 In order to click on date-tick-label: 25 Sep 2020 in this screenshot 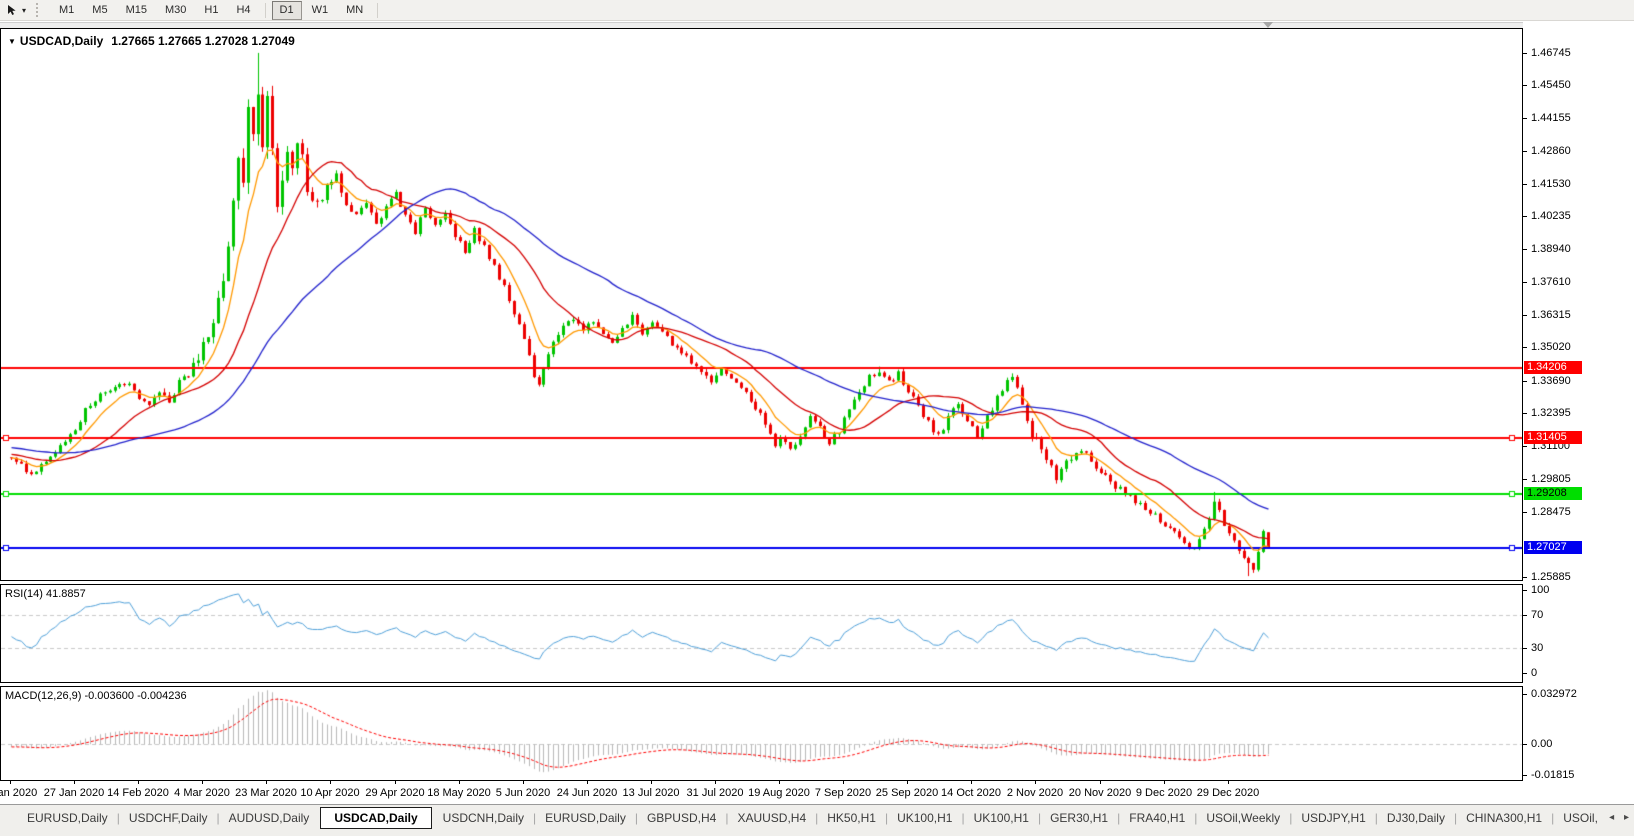, I will do `click(907, 793)`.